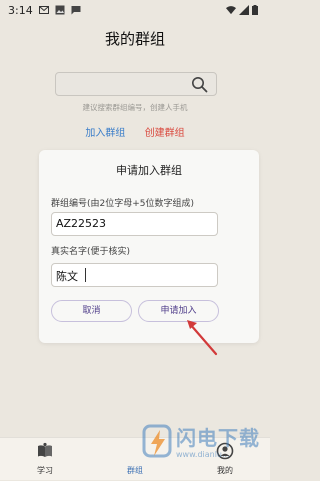 Image resolution: width=320 pixels, height=481 pixels. What do you see at coordinates (202, 336) in the screenshot?
I see `annotation-arrow-icon` at bounding box center [202, 336].